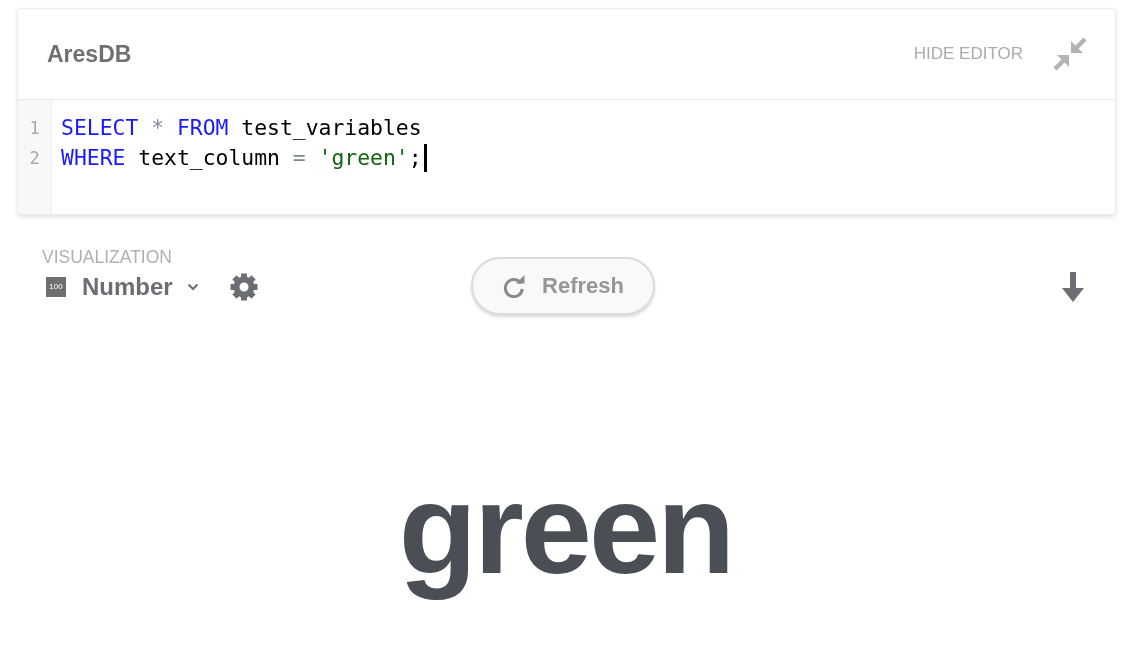  What do you see at coordinates (563, 286) in the screenshot?
I see `refresh-button: Refresh` at bounding box center [563, 286].